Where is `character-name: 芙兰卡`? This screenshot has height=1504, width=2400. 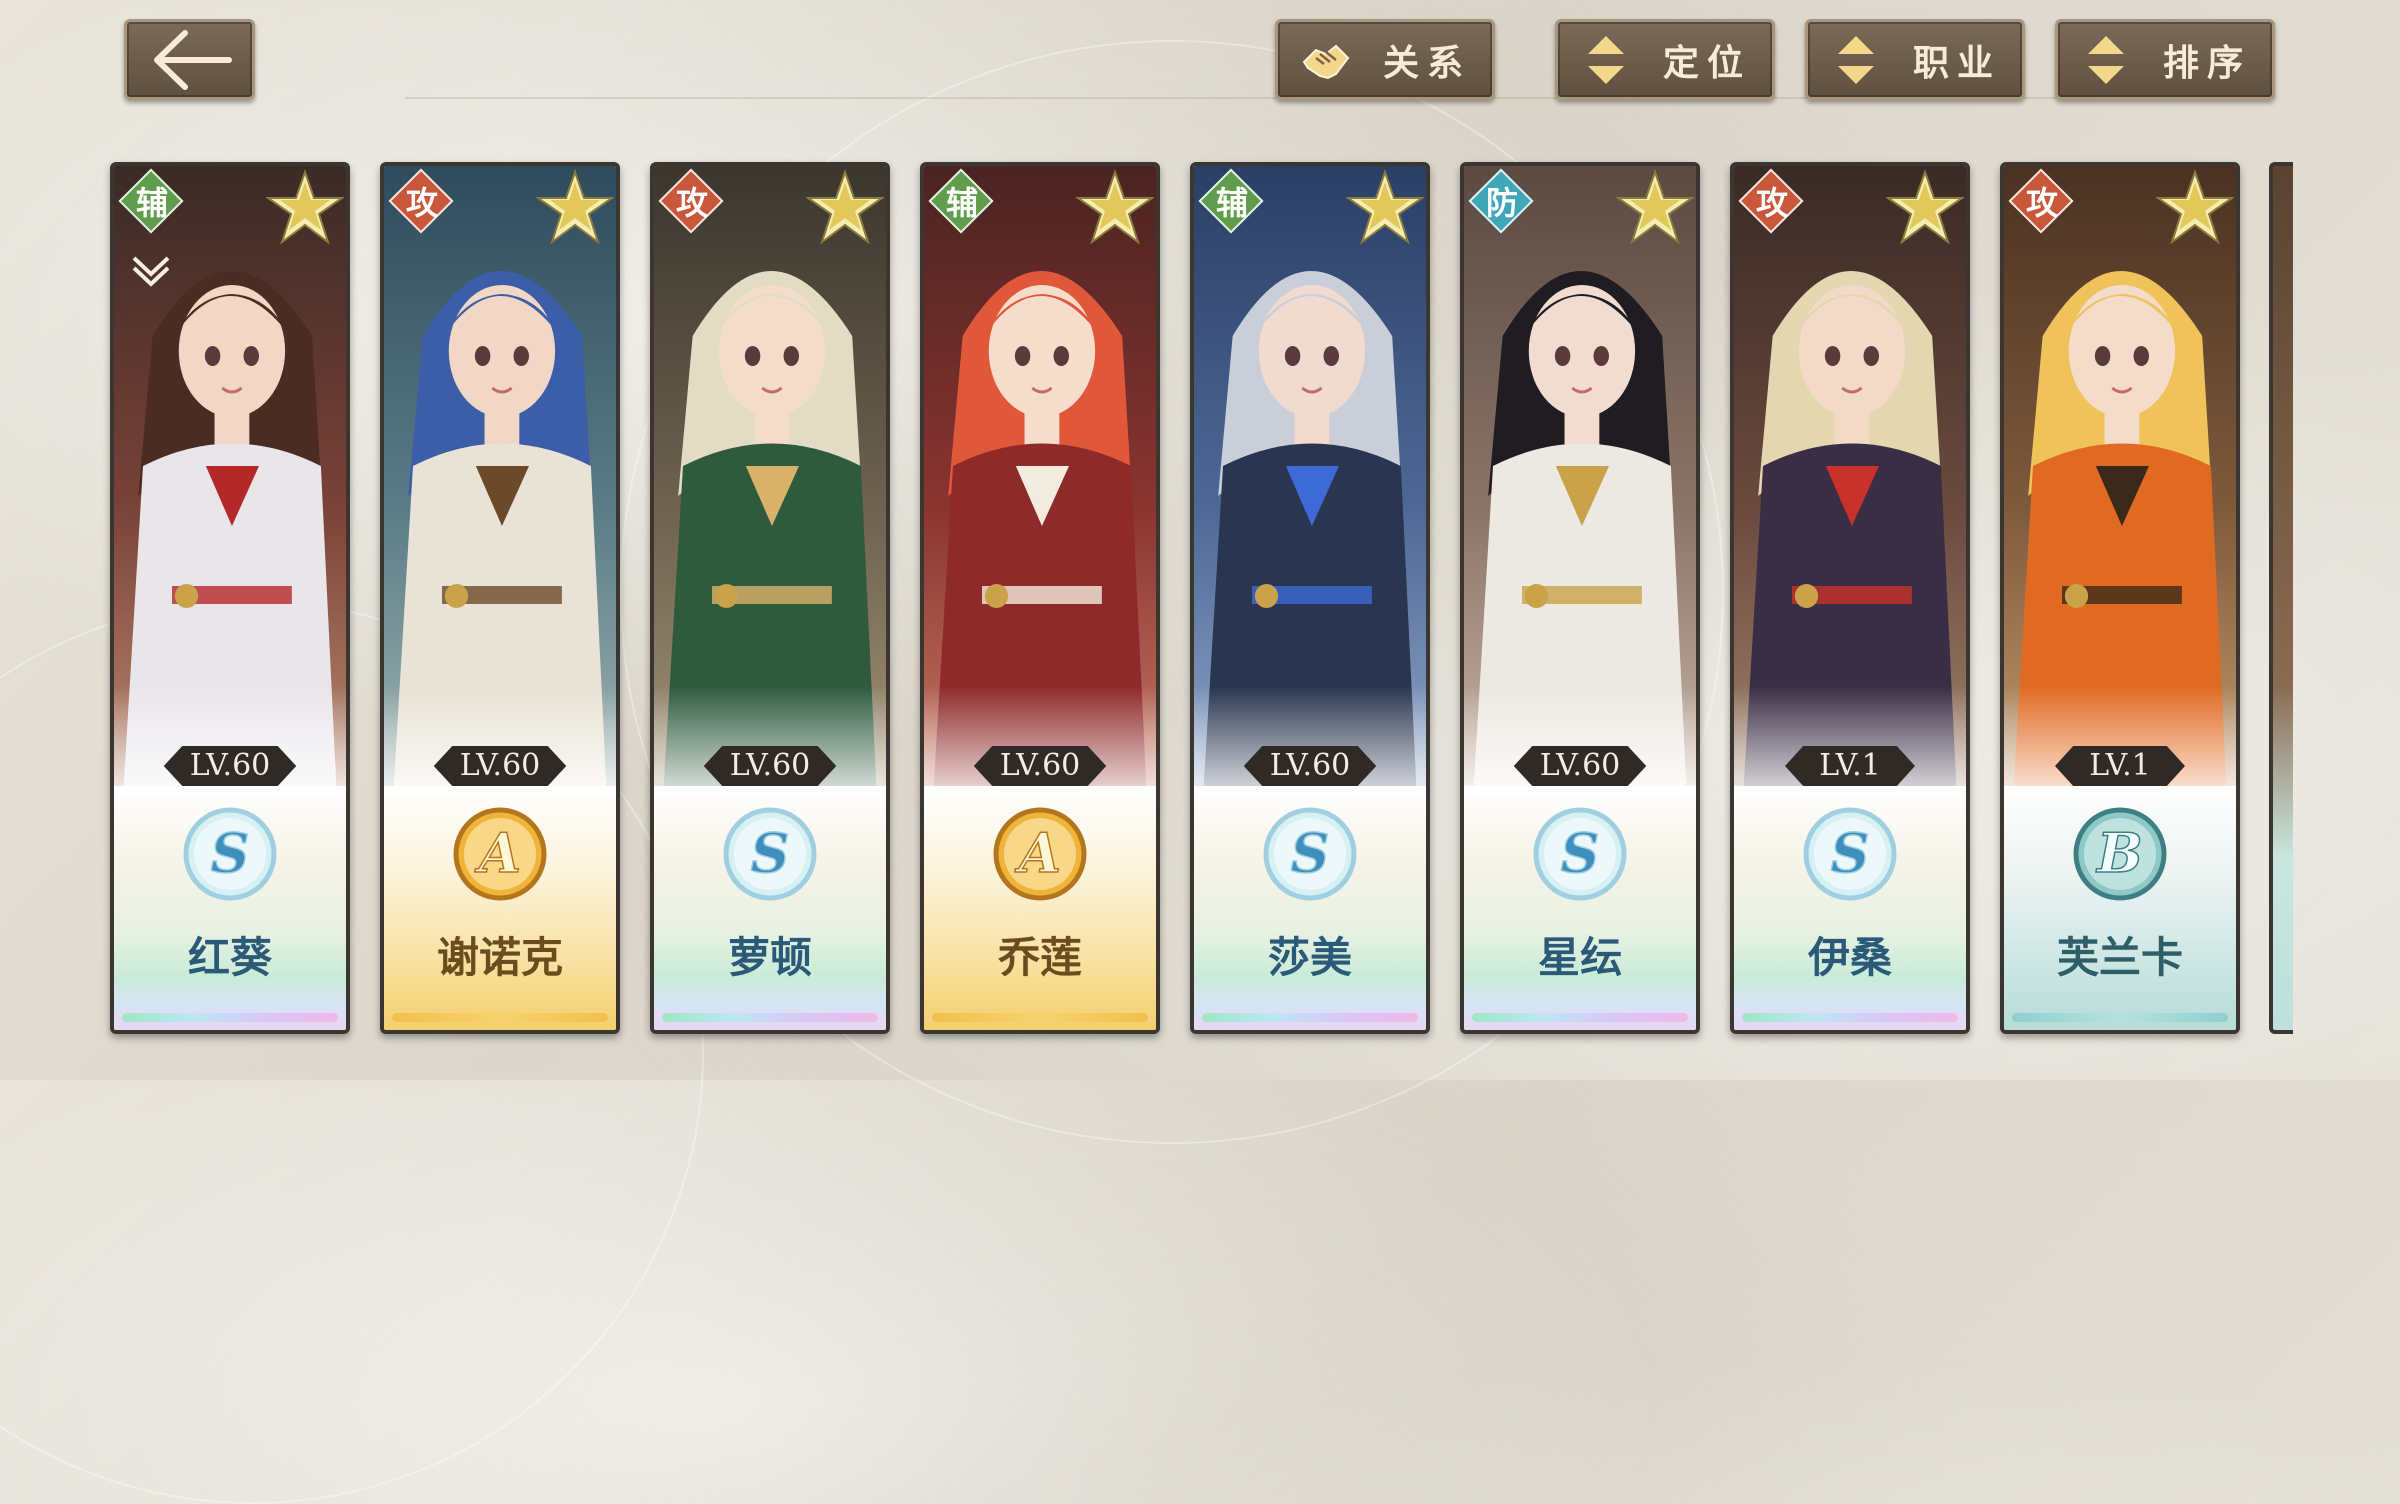
character-name: 芙兰卡 is located at coordinates (2119, 957).